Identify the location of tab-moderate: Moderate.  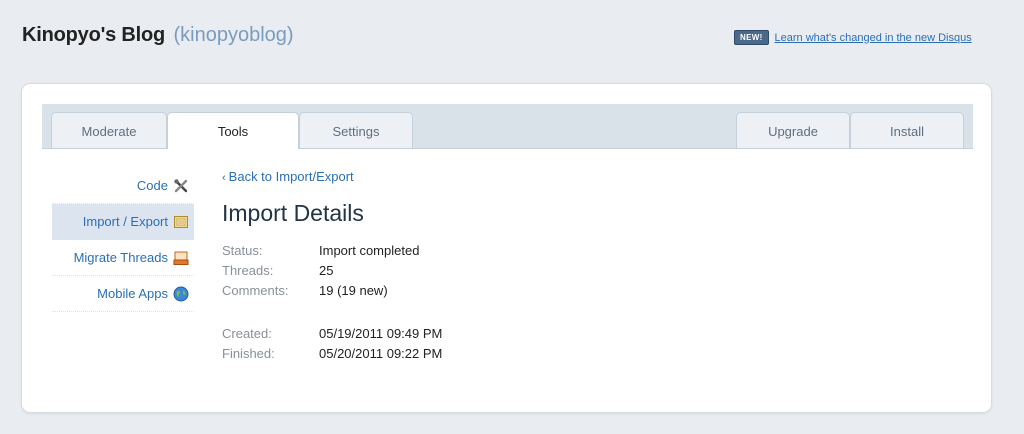
(109, 130).